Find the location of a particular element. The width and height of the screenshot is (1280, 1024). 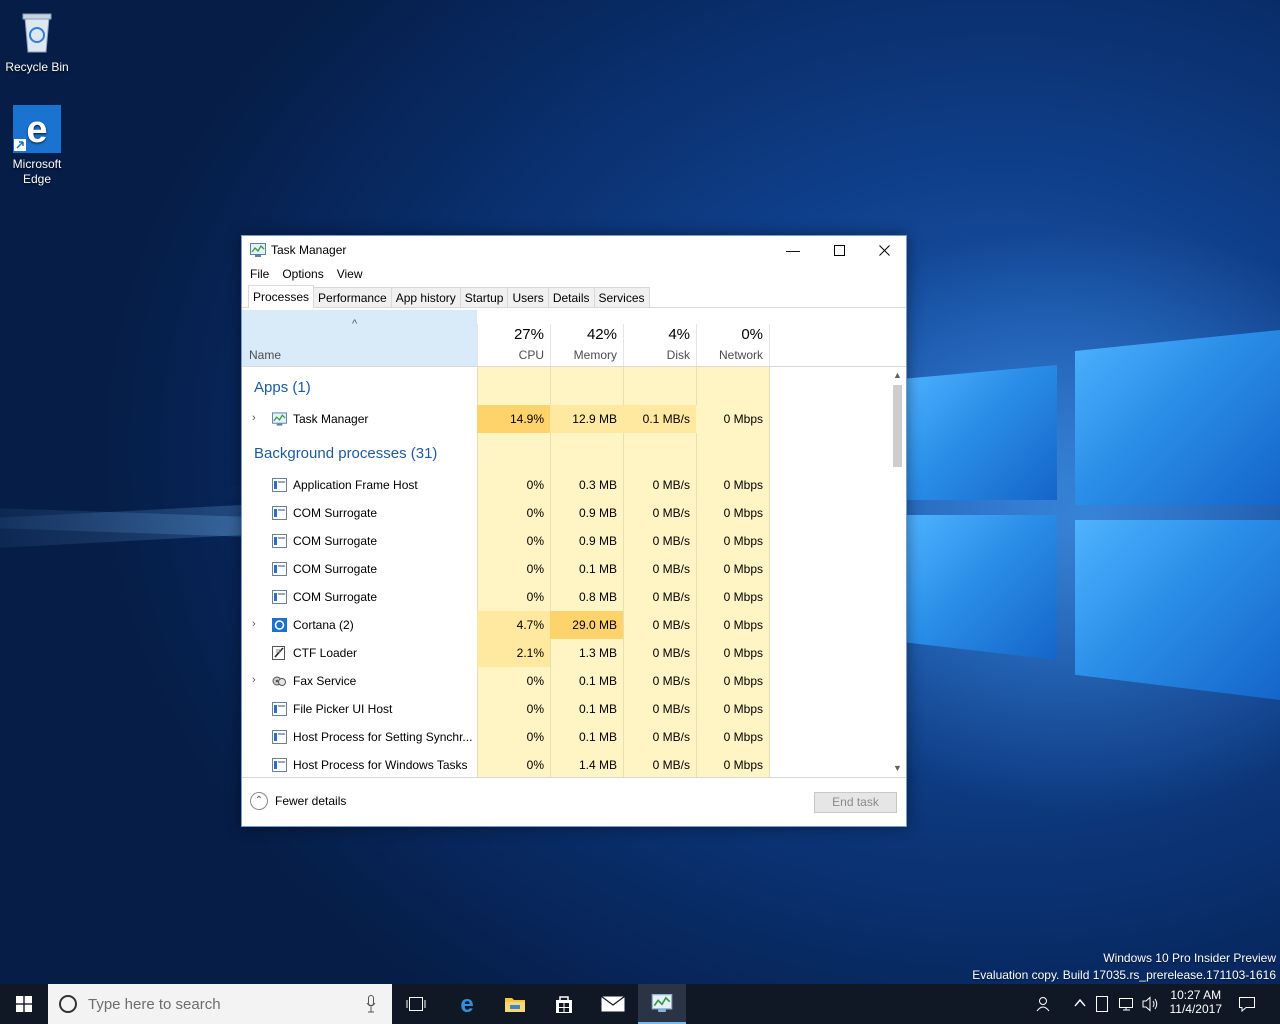

menu-options: Options is located at coordinates (302, 274).